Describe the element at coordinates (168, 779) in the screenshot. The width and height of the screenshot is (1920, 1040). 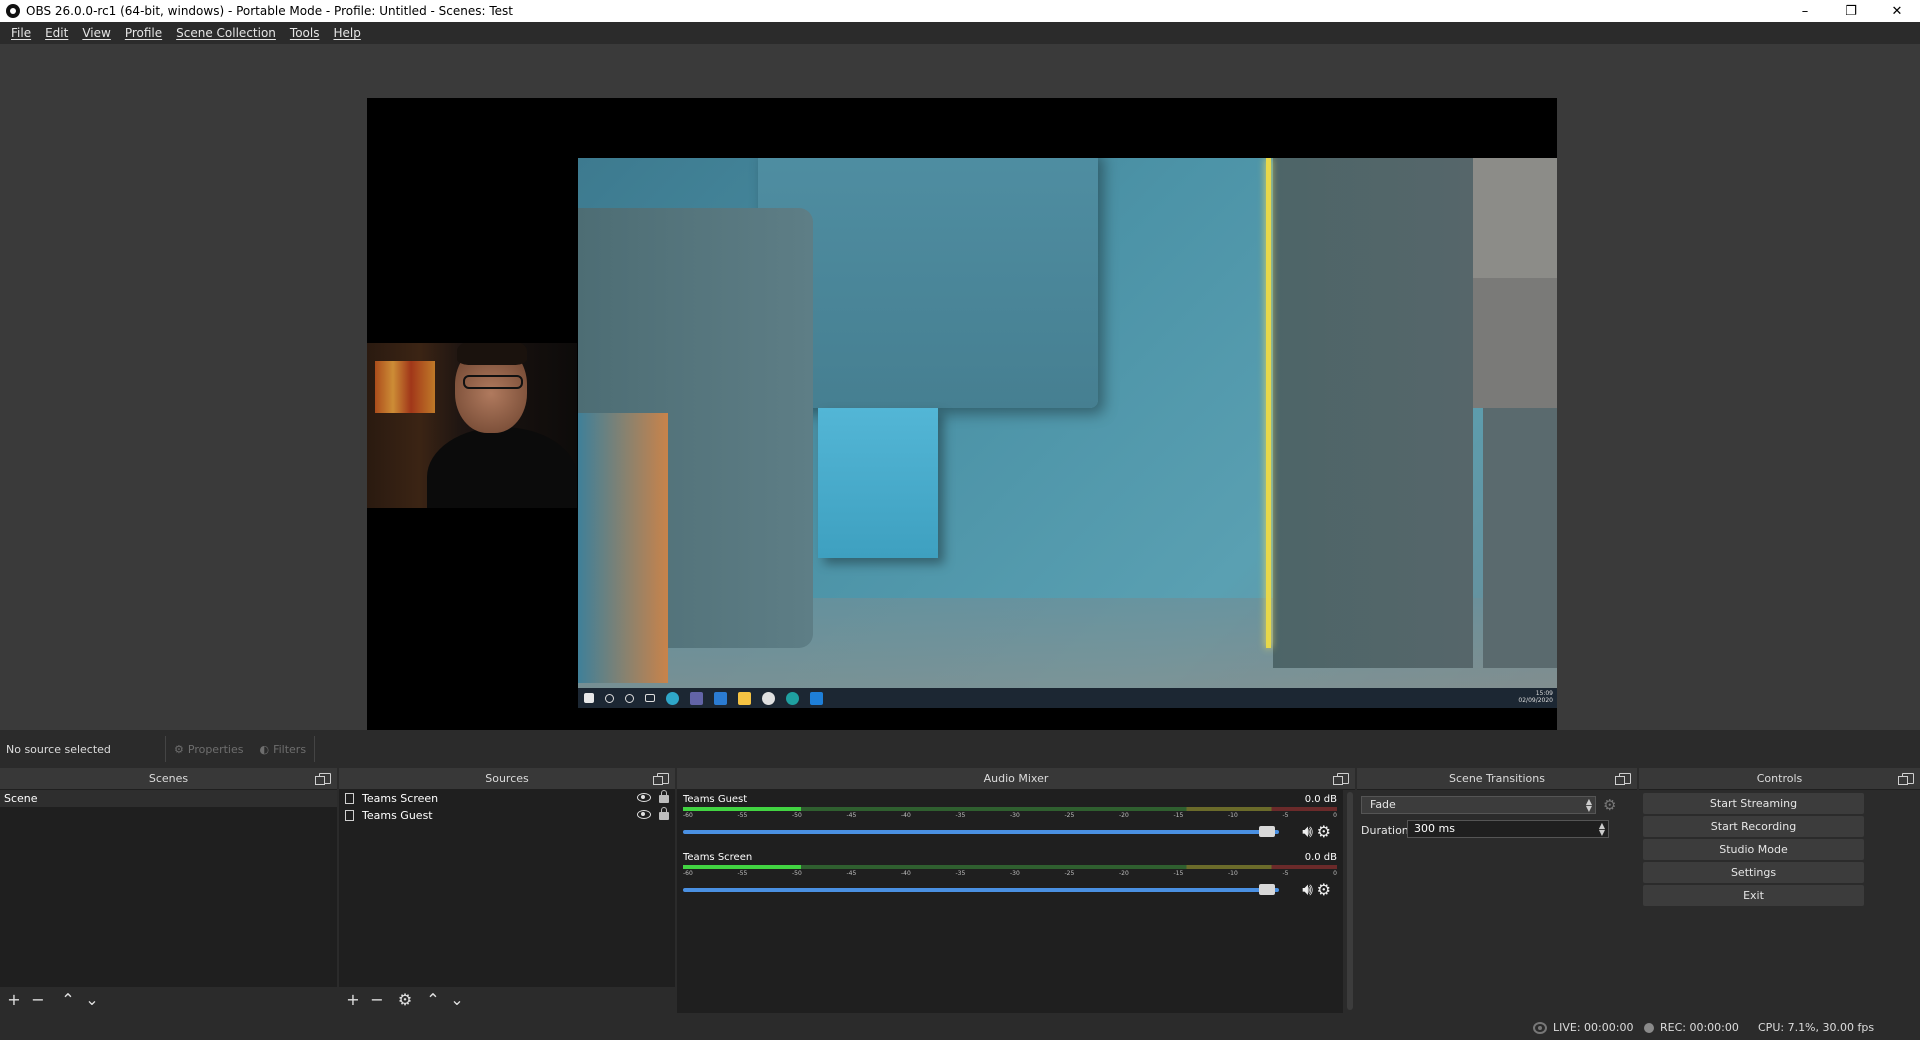
I see `scenes-dock-title: Scenes` at that location.